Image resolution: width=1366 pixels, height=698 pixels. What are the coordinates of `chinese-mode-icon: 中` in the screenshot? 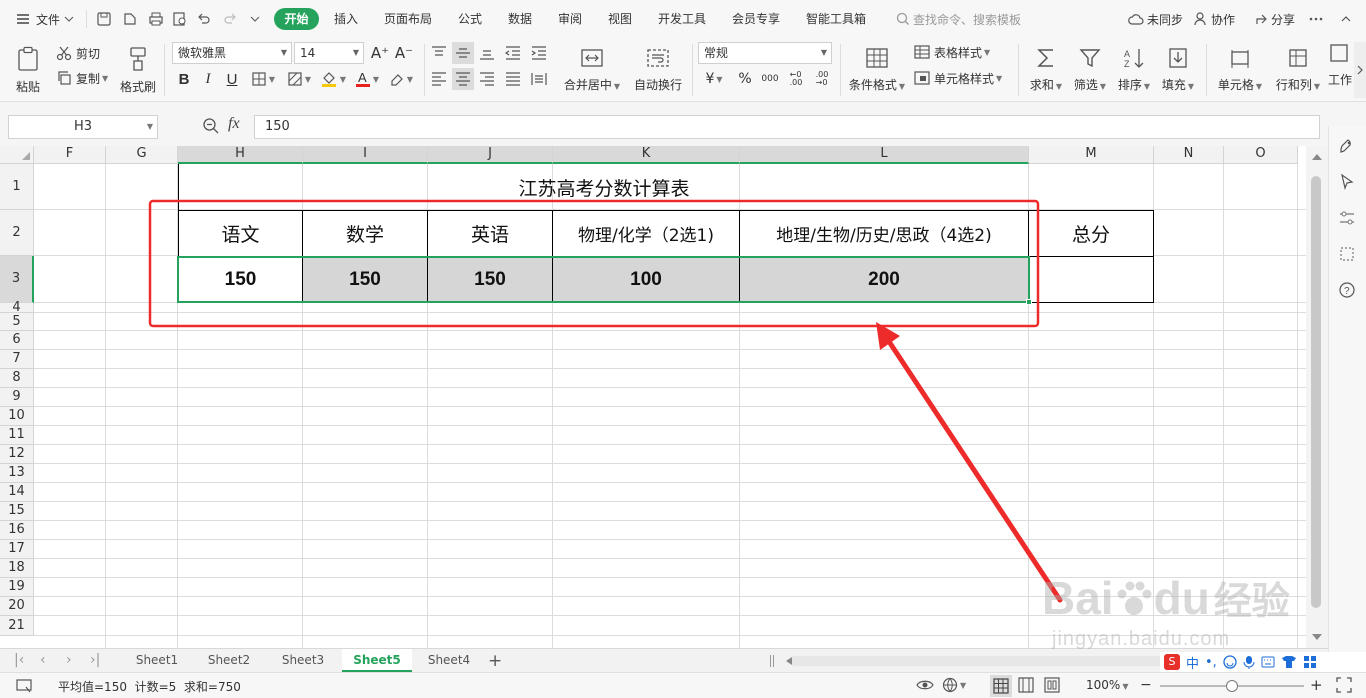 It's located at (1192, 662).